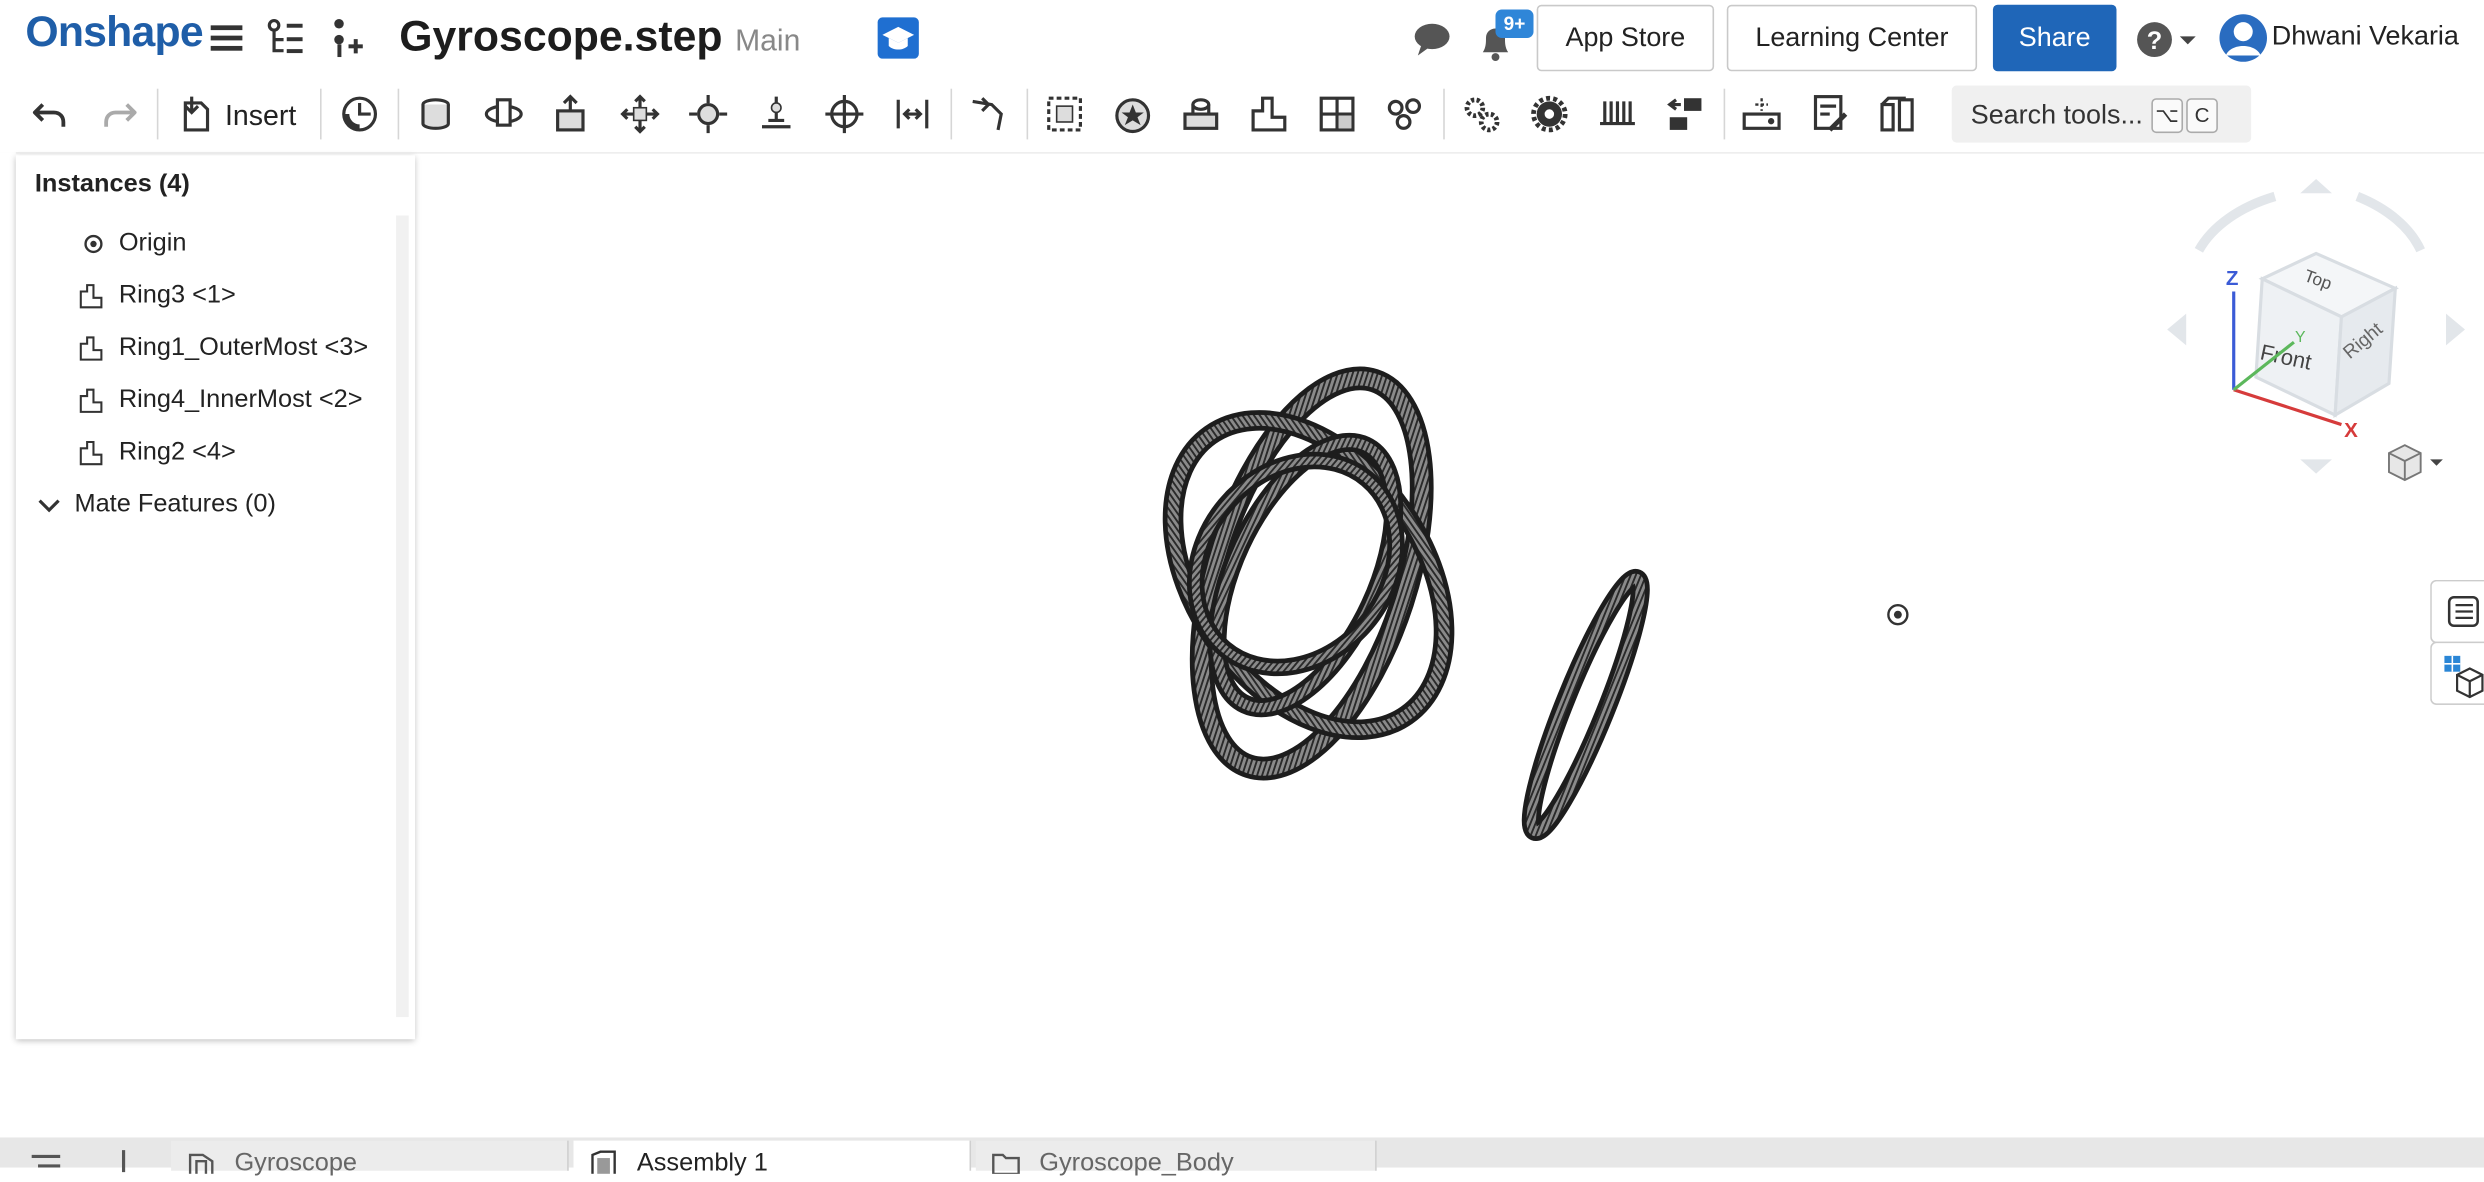 The image size is (2484, 1182). I want to click on insert-label: Insert, so click(260, 115).